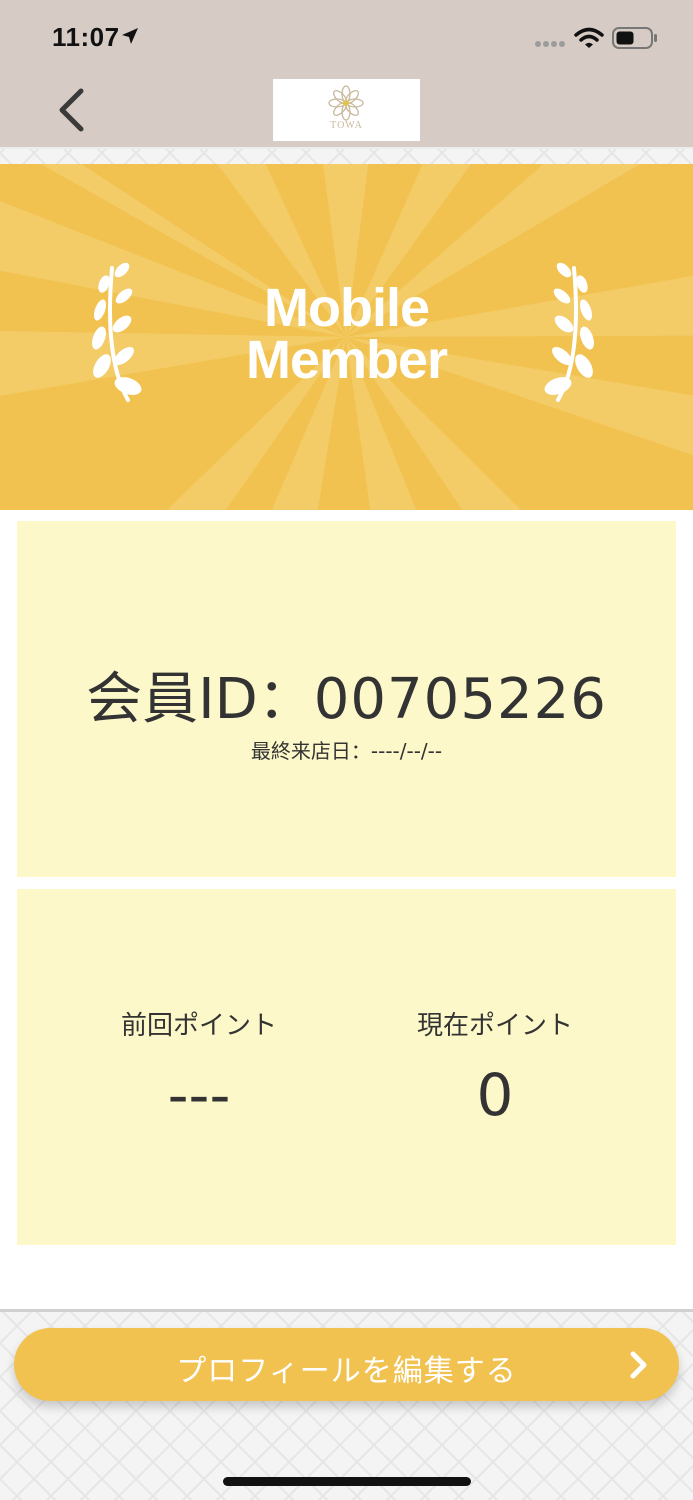 The height and width of the screenshot is (1500, 693). What do you see at coordinates (346, 73) in the screenshot?
I see `status-bar: 11:07 TOWA` at bounding box center [346, 73].